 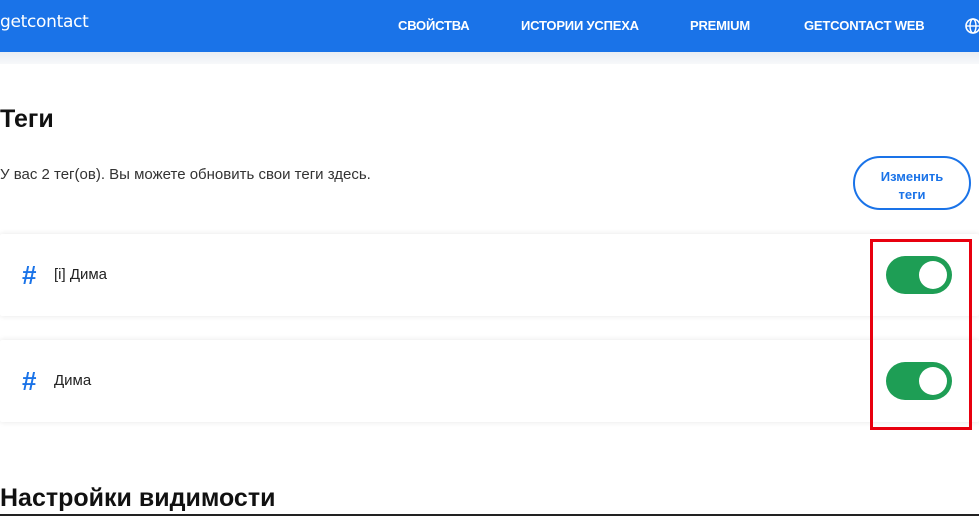 What do you see at coordinates (580, 25) in the screenshot?
I see `nav-link-success-stories: ИСТОРИИ УСПЕХА` at bounding box center [580, 25].